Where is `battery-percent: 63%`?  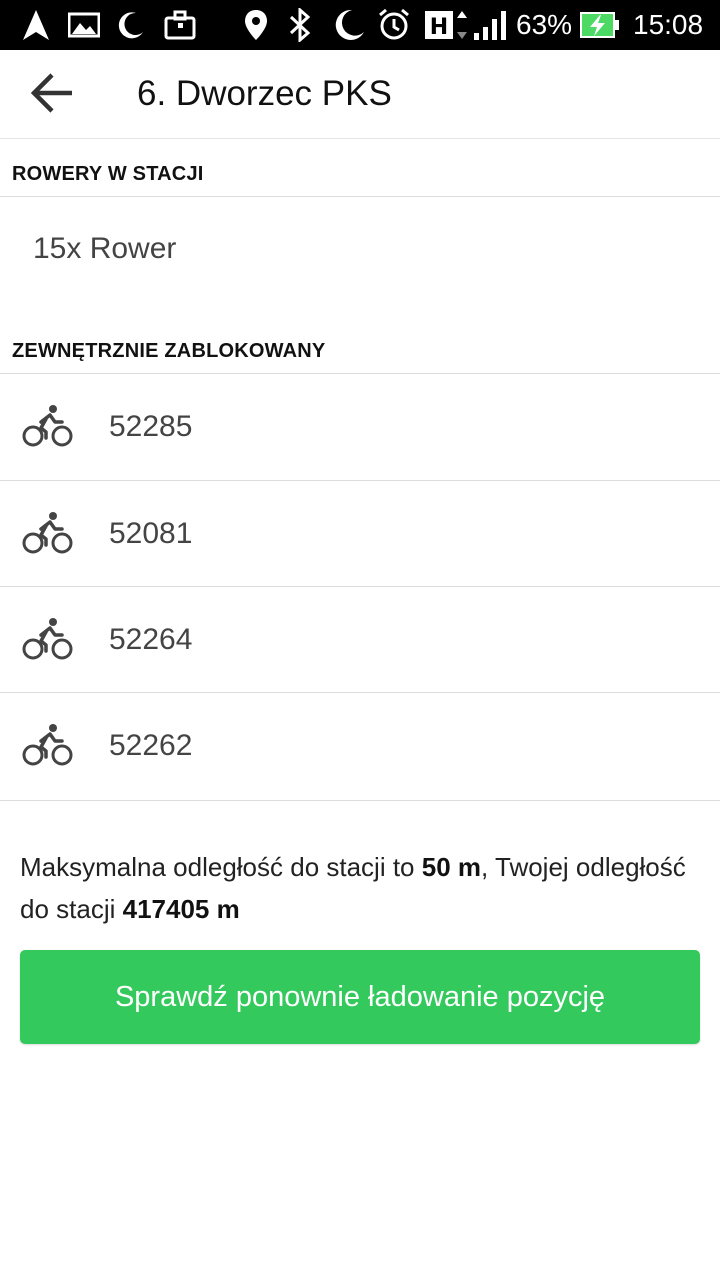 battery-percent: 63% is located at coordinates (544, 24).